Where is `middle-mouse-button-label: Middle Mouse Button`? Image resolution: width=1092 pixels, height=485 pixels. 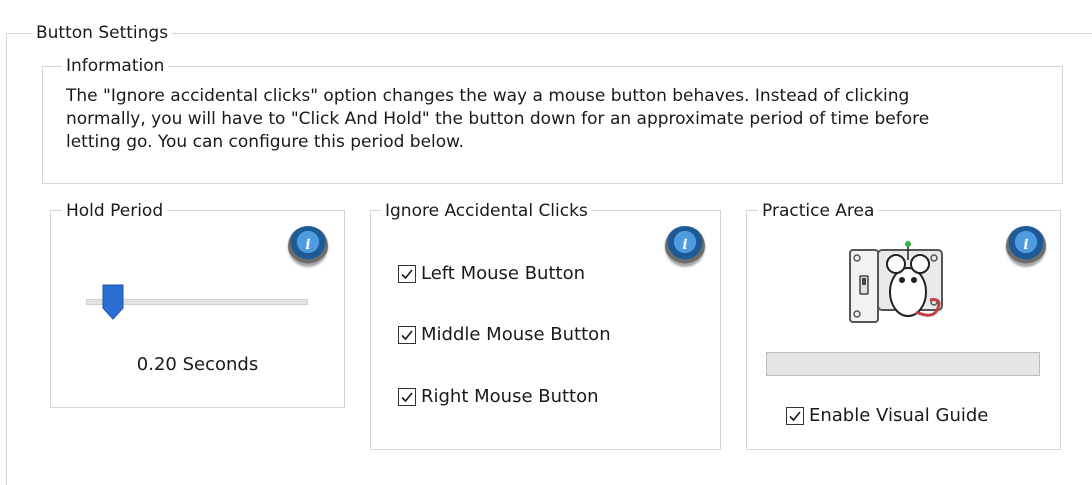 middle-mouse-button-label: Middle Mouse Button is located at coordinates (516, 334).